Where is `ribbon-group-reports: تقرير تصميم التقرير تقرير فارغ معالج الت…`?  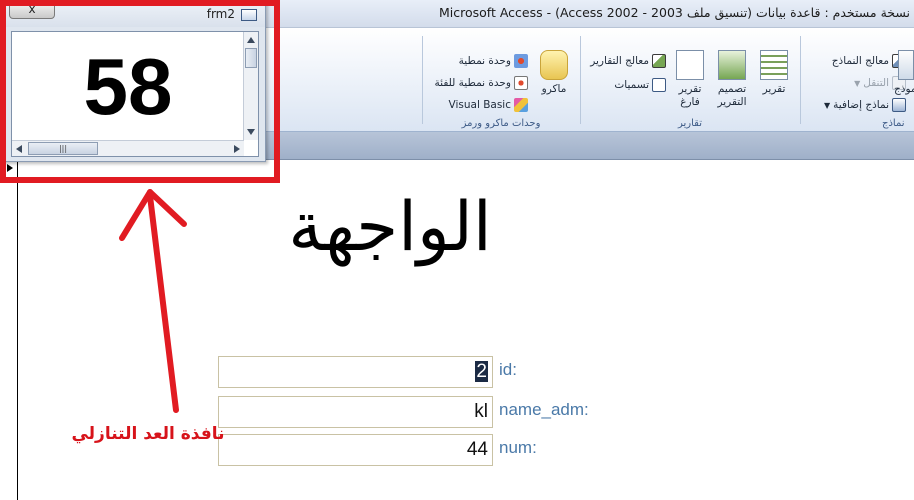 ribbon-group-reports: تقرير تصميم التقرير تقرير فارغ معالج الت… is located at coordinates (690, 82).